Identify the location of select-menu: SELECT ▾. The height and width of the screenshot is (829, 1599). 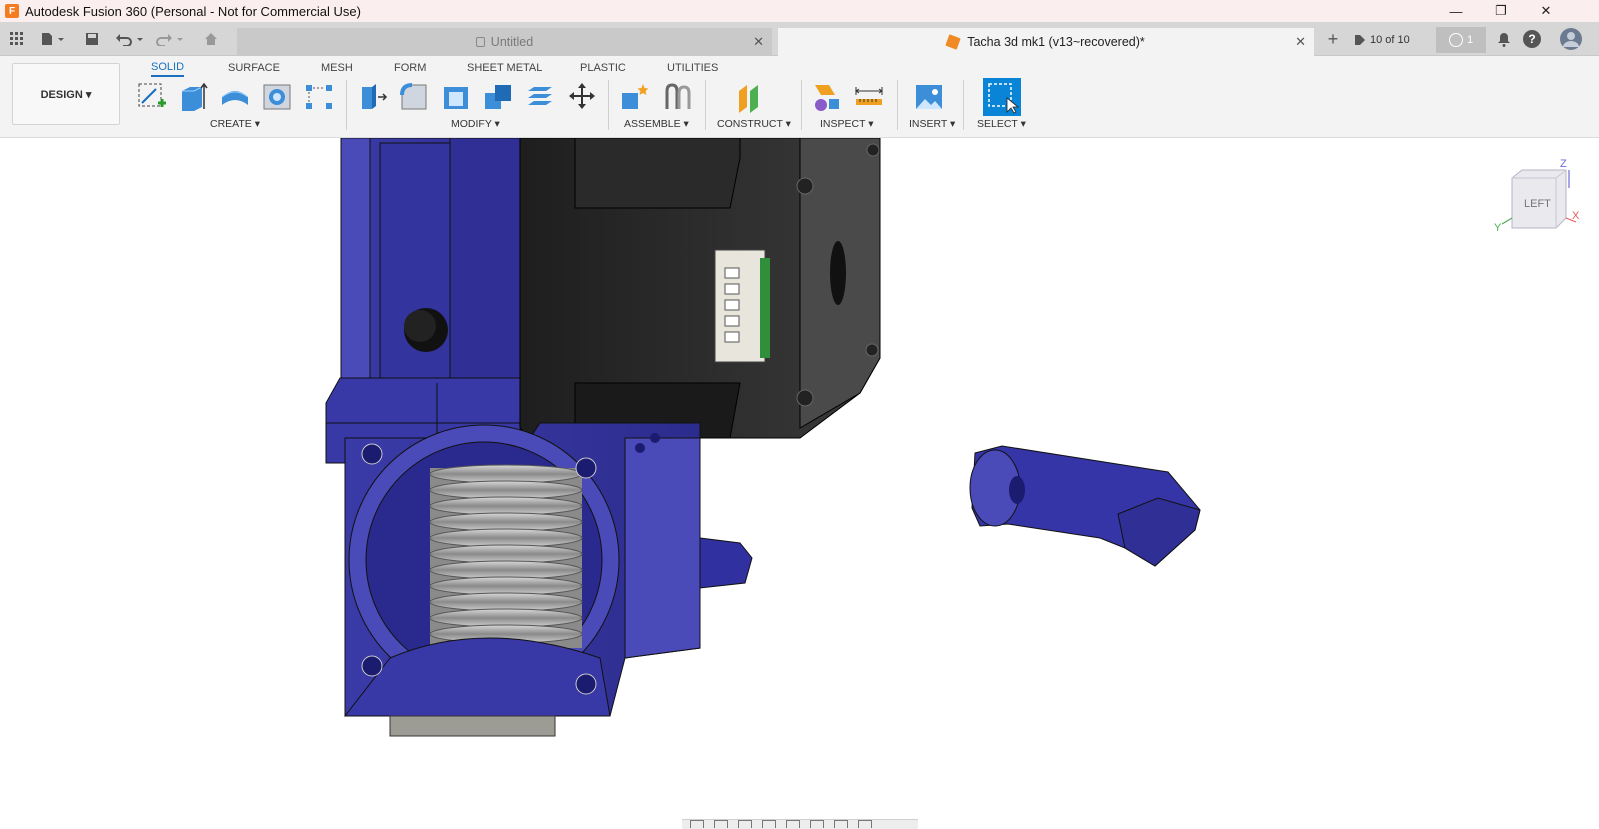
(1001, 124).